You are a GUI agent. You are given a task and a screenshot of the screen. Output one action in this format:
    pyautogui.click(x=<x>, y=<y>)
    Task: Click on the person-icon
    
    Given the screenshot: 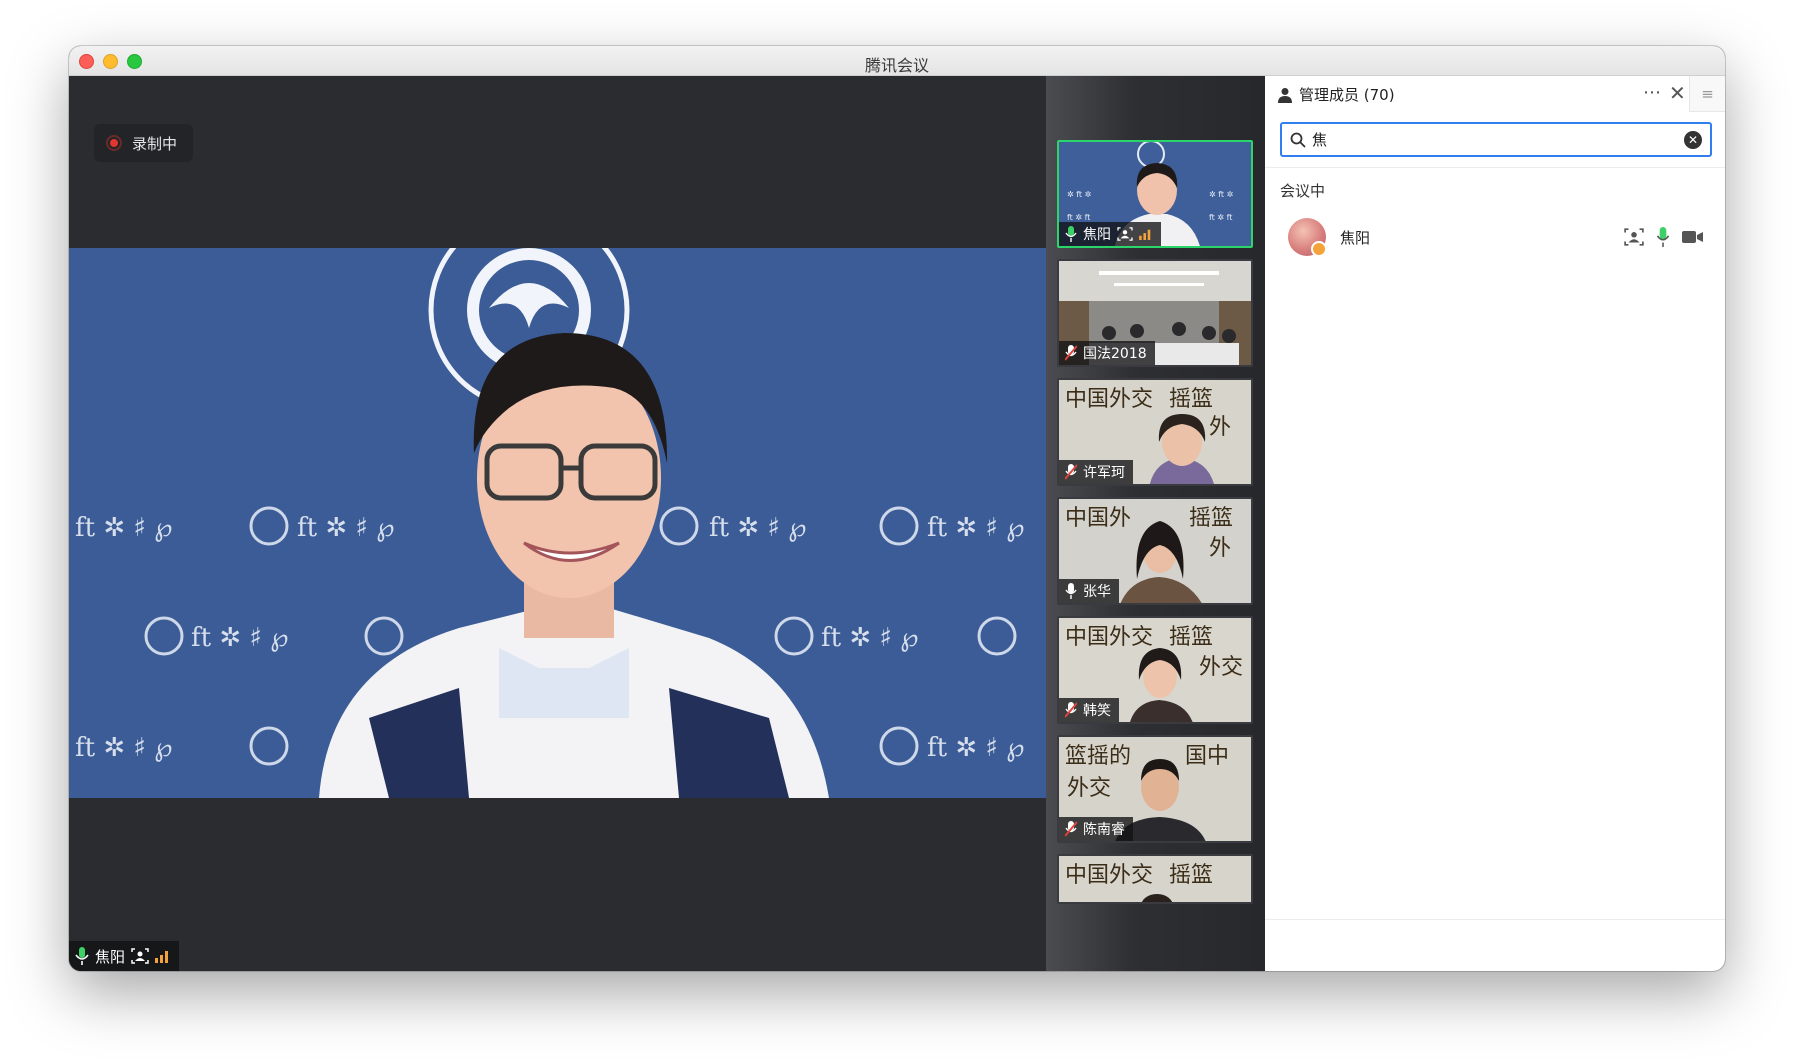 What is the action you would take?
    pyautogui.click(x=1285, y=95)
    